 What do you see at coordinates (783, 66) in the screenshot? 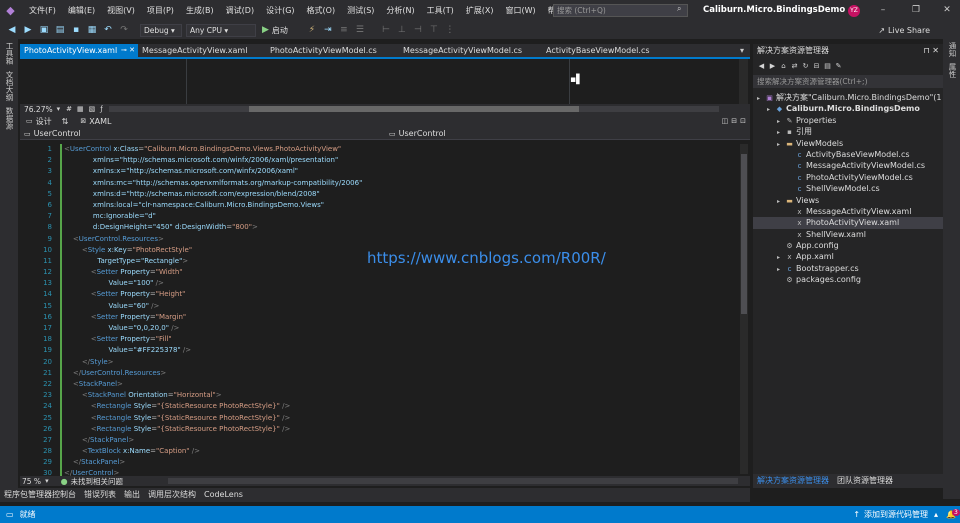
I see `home-icon: ⌂` at bounding box center [783, 66].